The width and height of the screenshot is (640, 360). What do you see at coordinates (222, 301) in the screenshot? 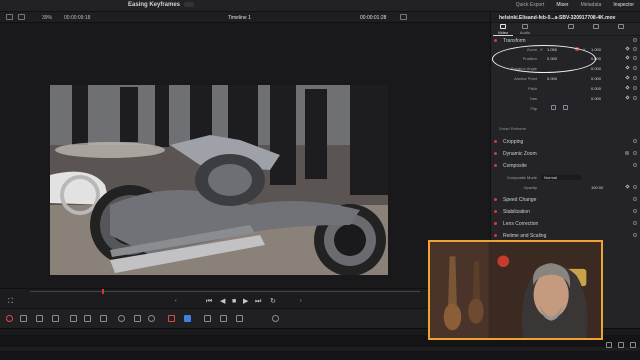
I see `play-reverse-icon: ◀` at bounding box center [222, 301].